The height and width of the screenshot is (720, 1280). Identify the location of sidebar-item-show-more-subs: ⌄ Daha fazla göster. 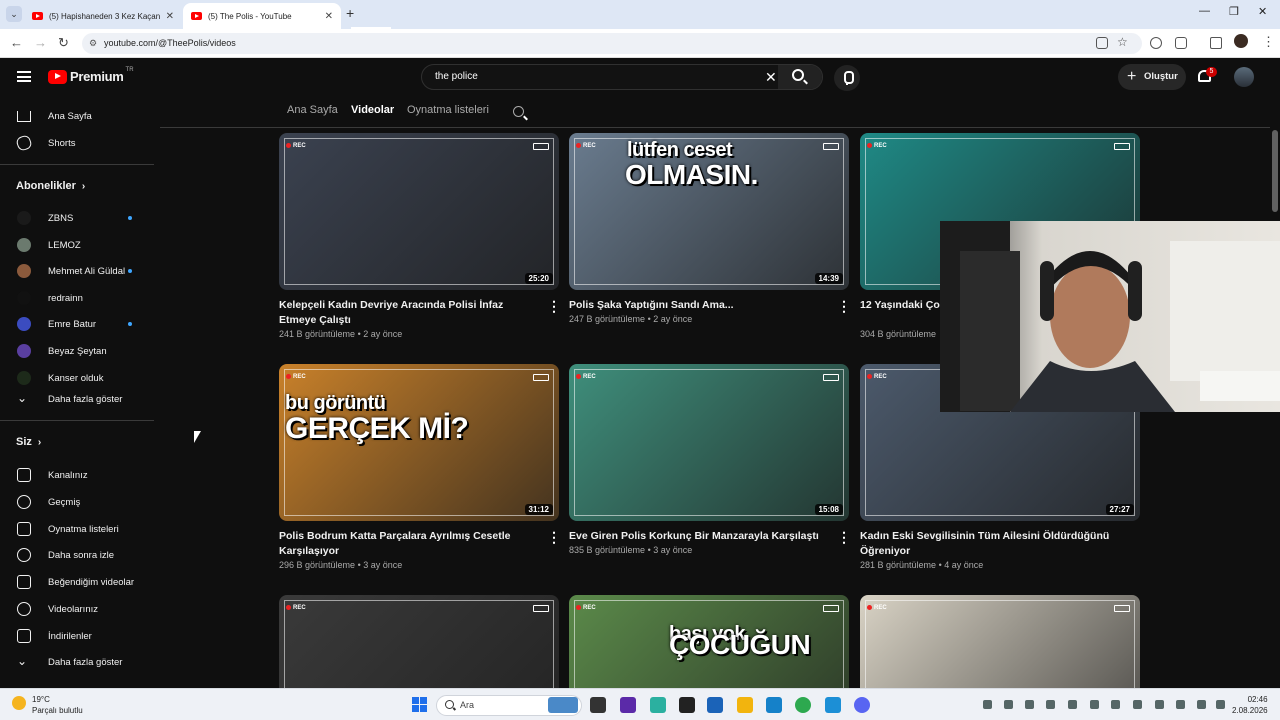
(77, 399).